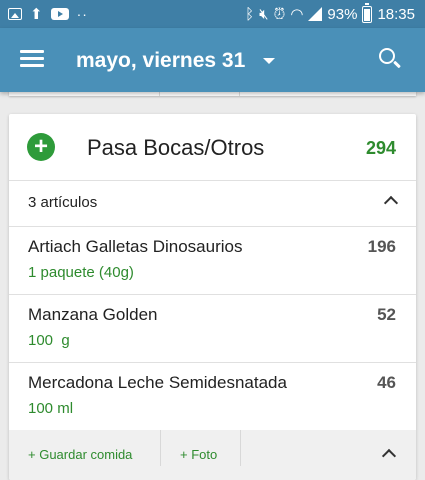 The width and height of the screenshot is (425, 480). What do you see at coordinates (367, 12) in the screenshot?
I see `battery-icon` at bounding box center [367, 12].